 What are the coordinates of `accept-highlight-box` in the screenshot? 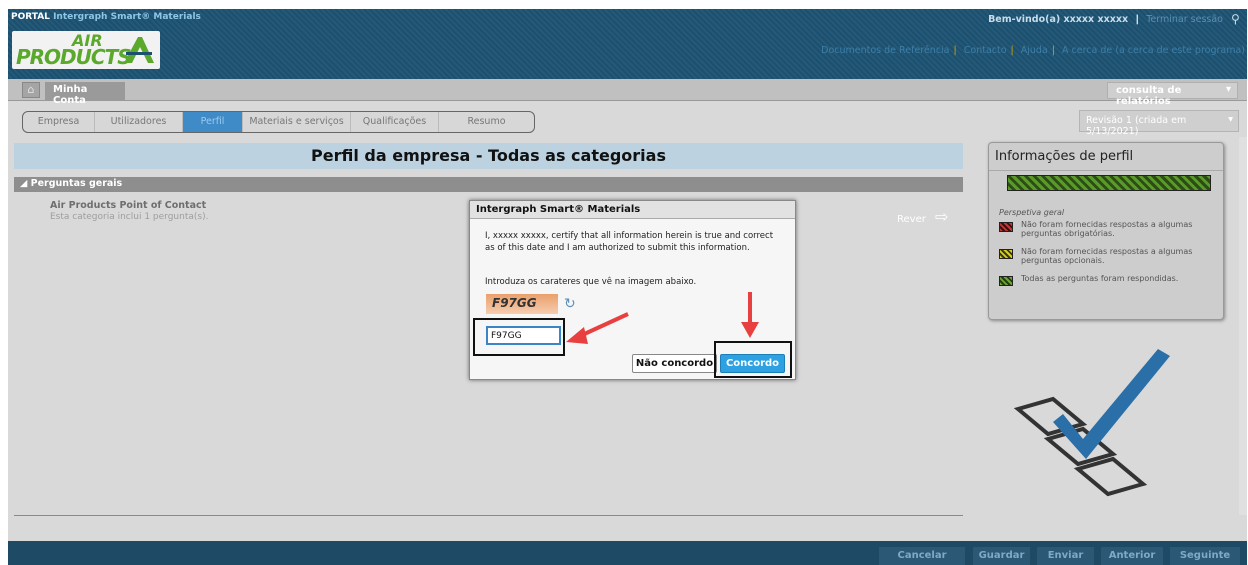 It's located at (753, 359).